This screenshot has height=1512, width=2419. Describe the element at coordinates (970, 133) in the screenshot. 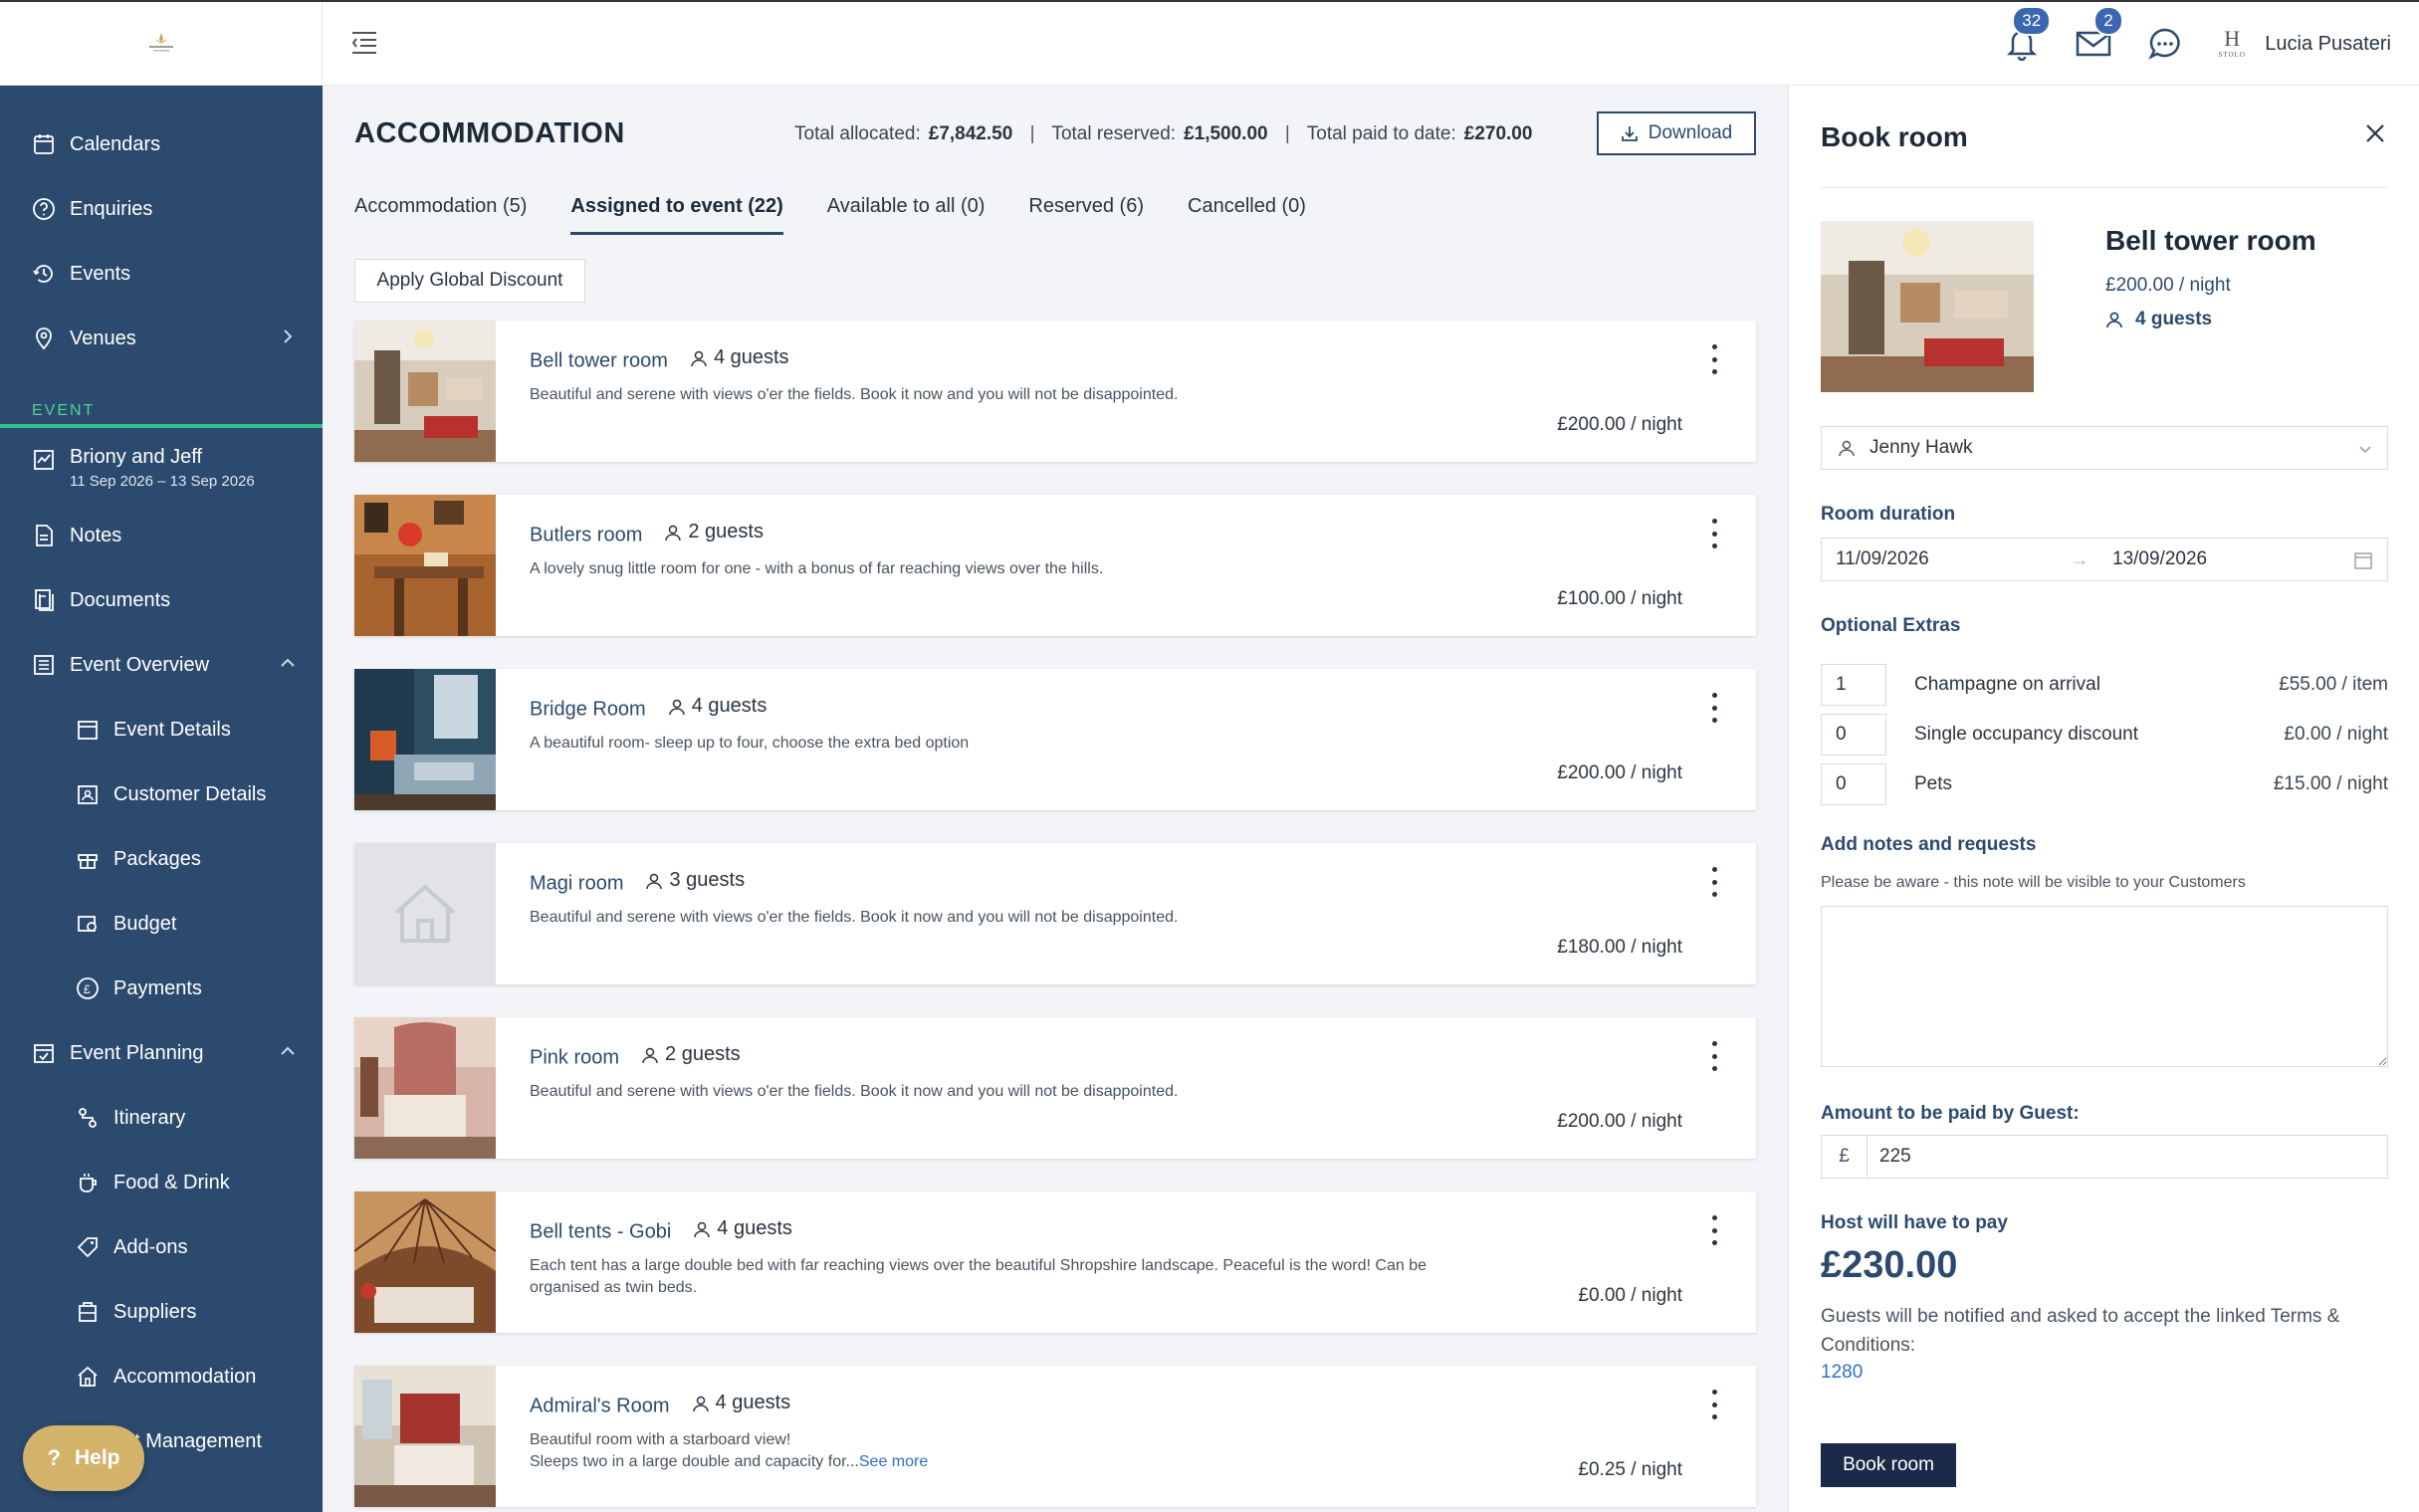

I see `total-allocated-value: £7,842.50` at that location.